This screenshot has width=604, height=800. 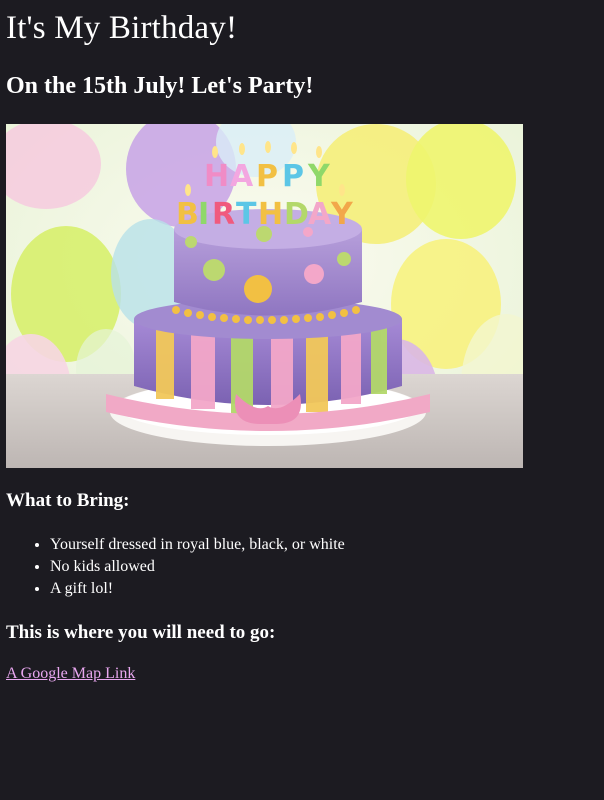 What do you see at coordinates (187, 214) in the screenshot?
I see `svg-text: B` at bounding box center [187, 214].